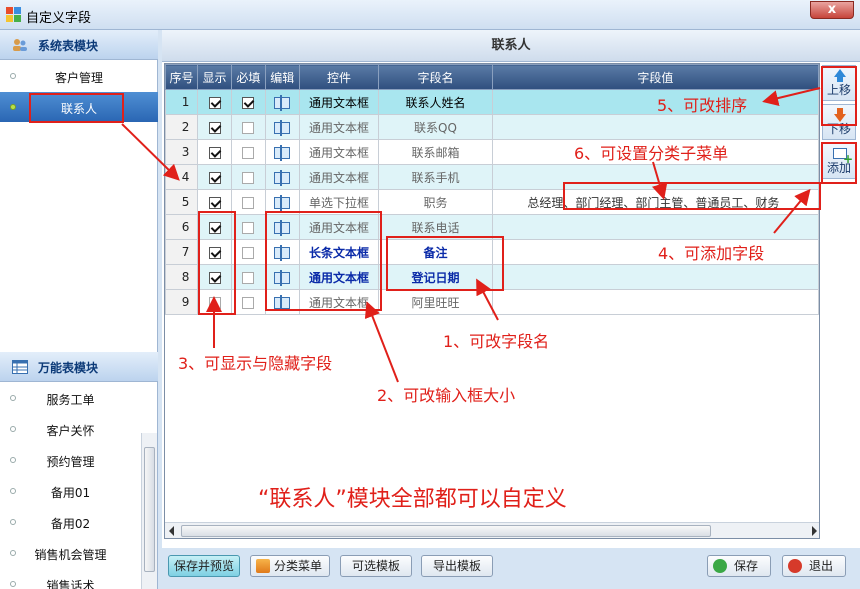  Describe the element at coordinates (435, 127) in the screenshot. I see `cell-field-name: 联系QQ` at that location.